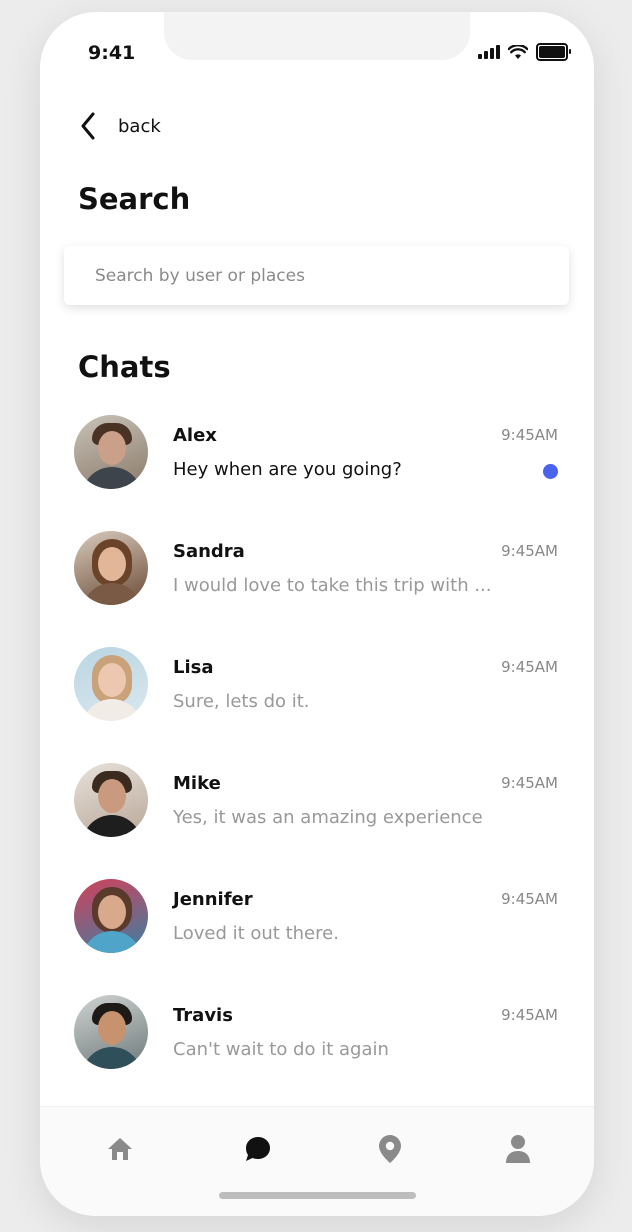  I want to click on chat-item-jennifer: Jennifer 9:45AM Loved it out there., so click(317, 936).